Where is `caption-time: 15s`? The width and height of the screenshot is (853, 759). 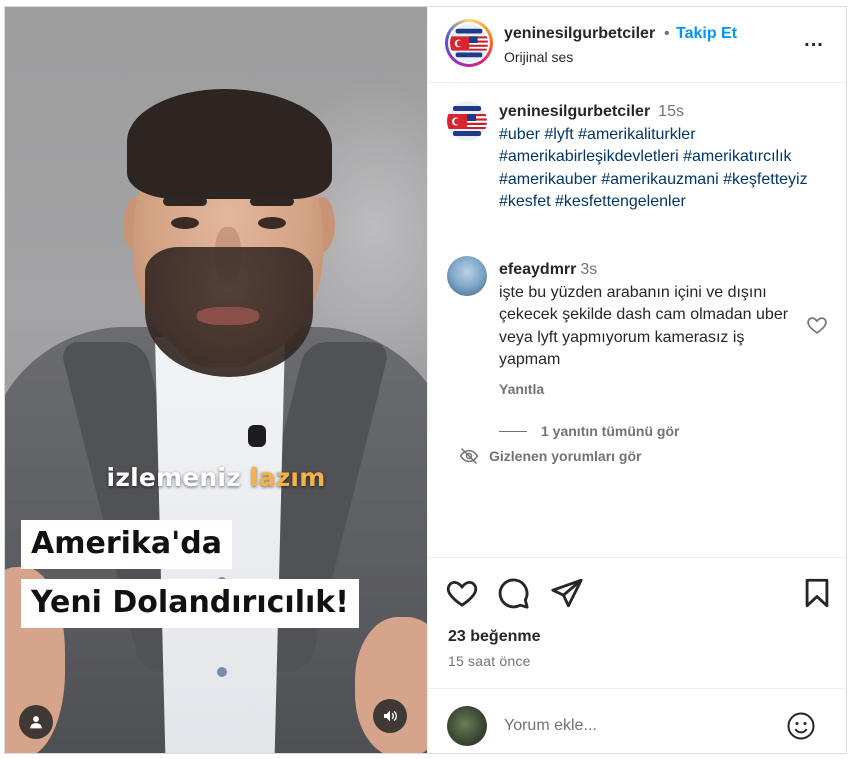
caption-time: 15s is located at coordinates (671, 111).